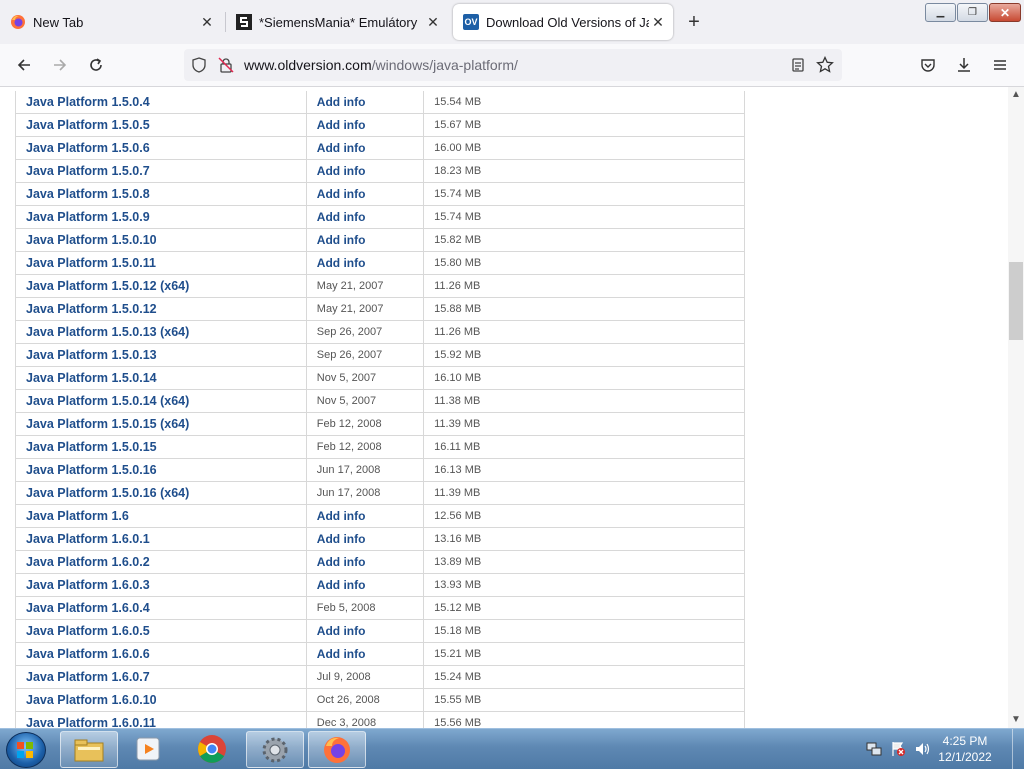 This screenshot has width=1024, height=772. I want to click on version-name-link: Java Platform 1.6.0.3, so click(161, 585).